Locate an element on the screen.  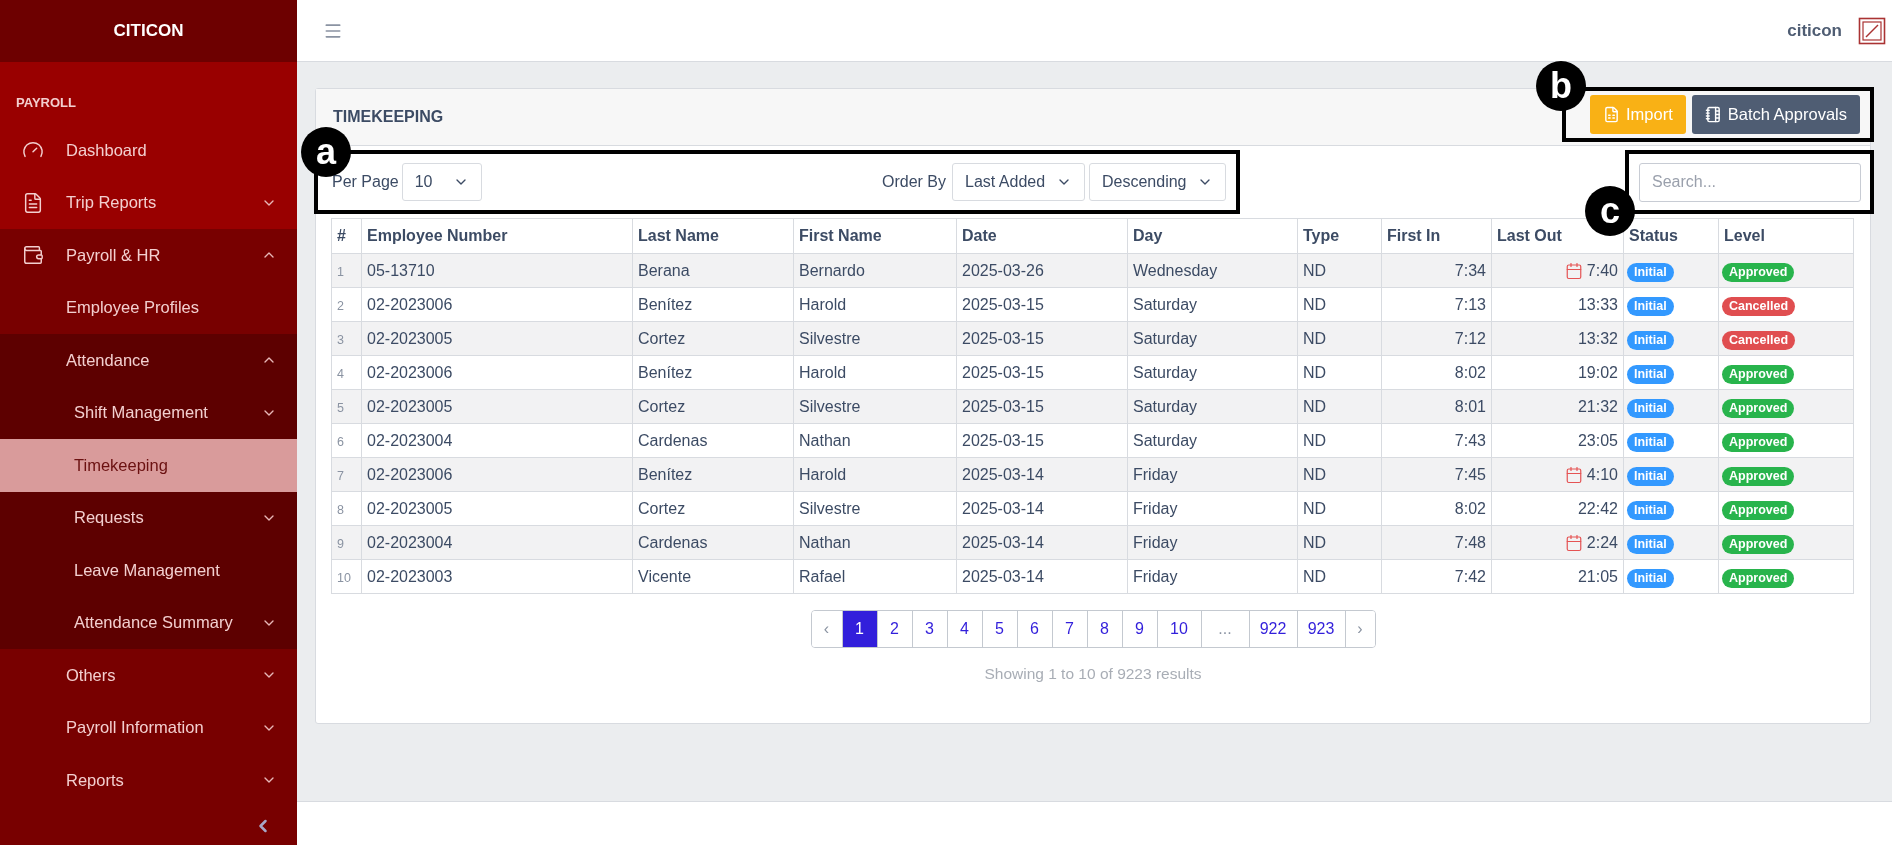
user-name: citicon is located at coordinates (1814, 30).